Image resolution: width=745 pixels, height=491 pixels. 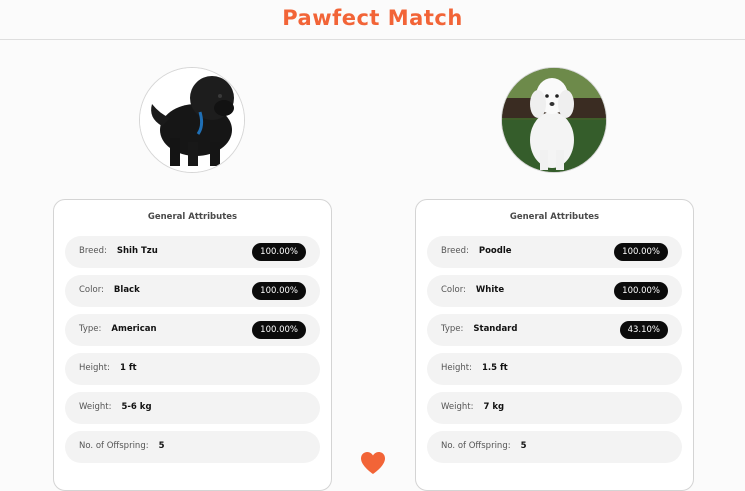 What do you see at coordinates (279, 330) in the screenshot?
I see `type-match-badge: 100.00%` at bounding box center [279, 330].